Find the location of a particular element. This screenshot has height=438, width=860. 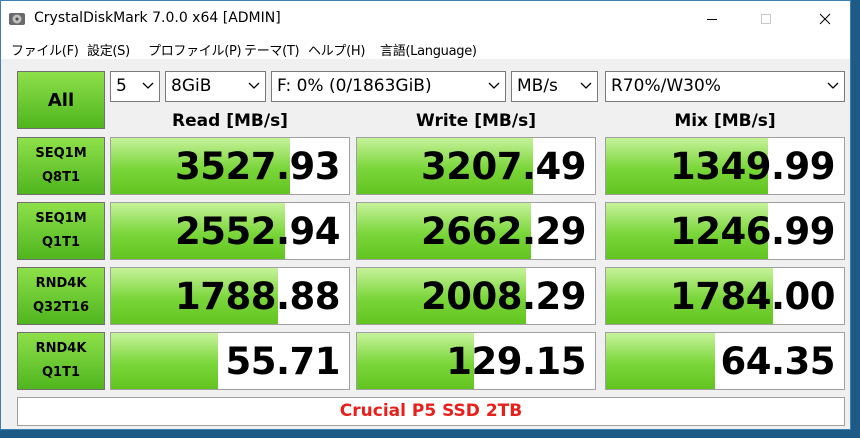

result-cell-read: 3527.93 is located at coordinates (230, 166).